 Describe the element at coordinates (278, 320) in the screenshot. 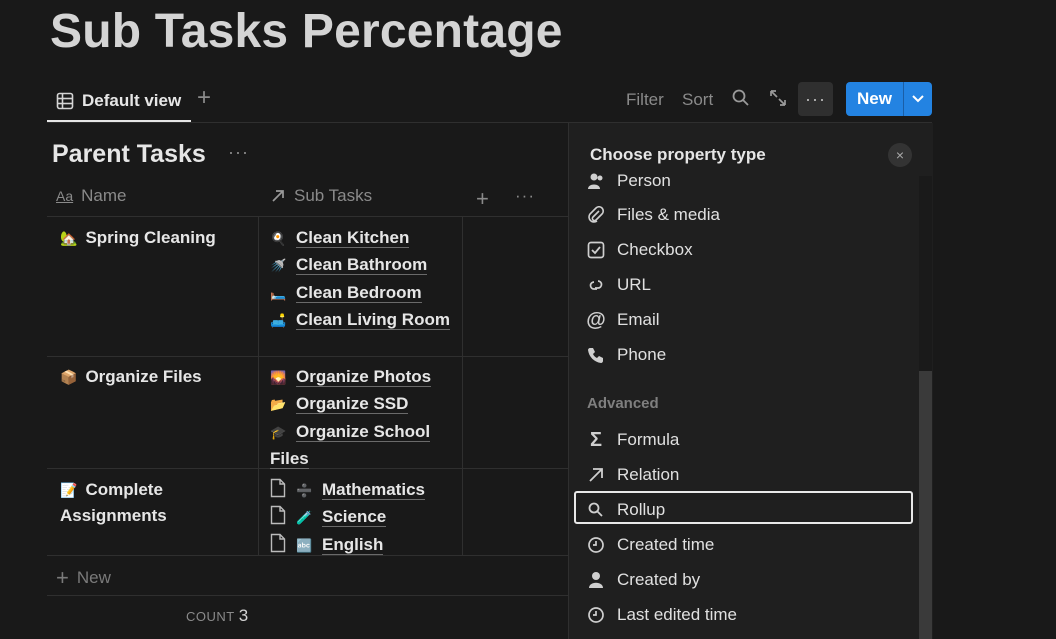

I see `subtask-emoji: 🛋️` at that location.